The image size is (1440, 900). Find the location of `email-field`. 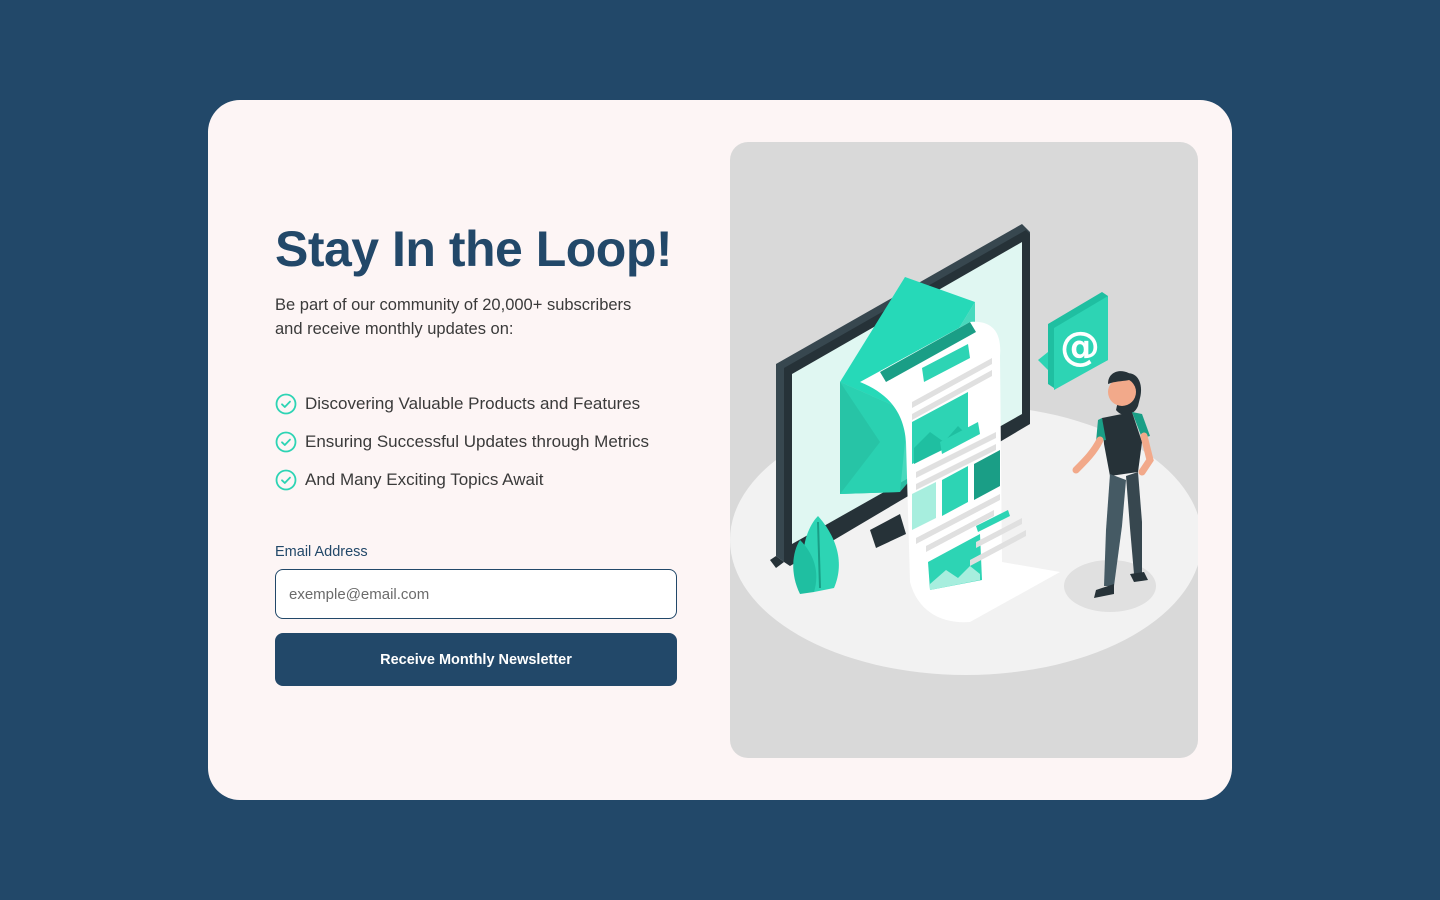

email-field is located at coordinates (476, 594).